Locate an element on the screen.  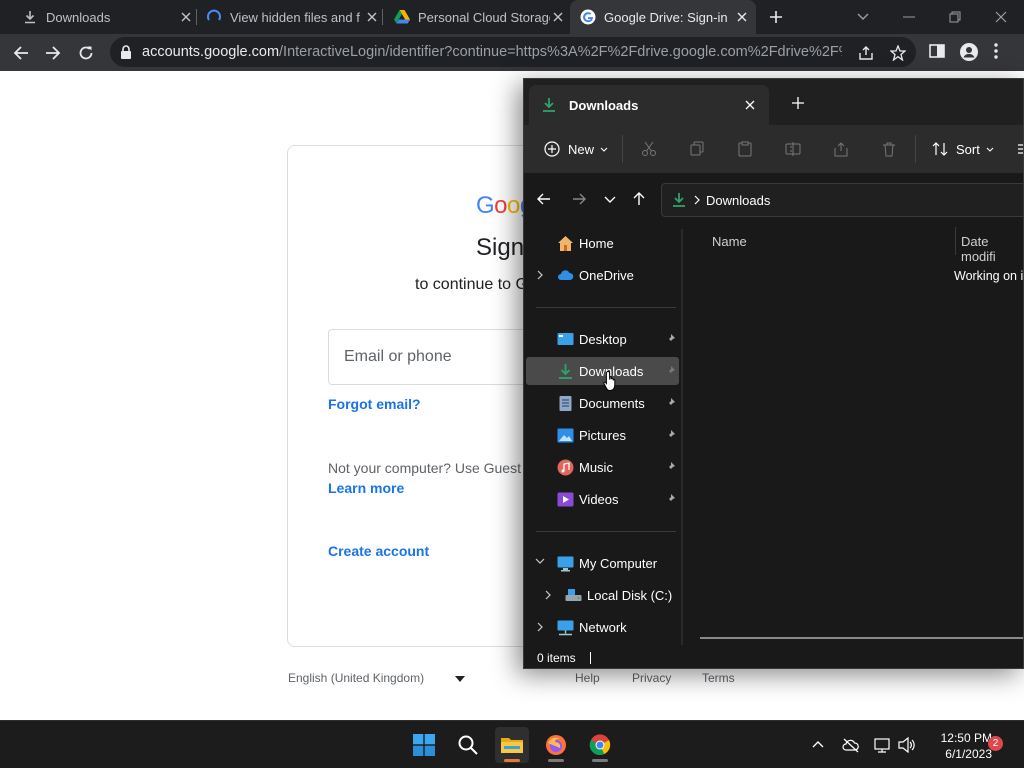
share-icon is located at coordinates (866, 53).